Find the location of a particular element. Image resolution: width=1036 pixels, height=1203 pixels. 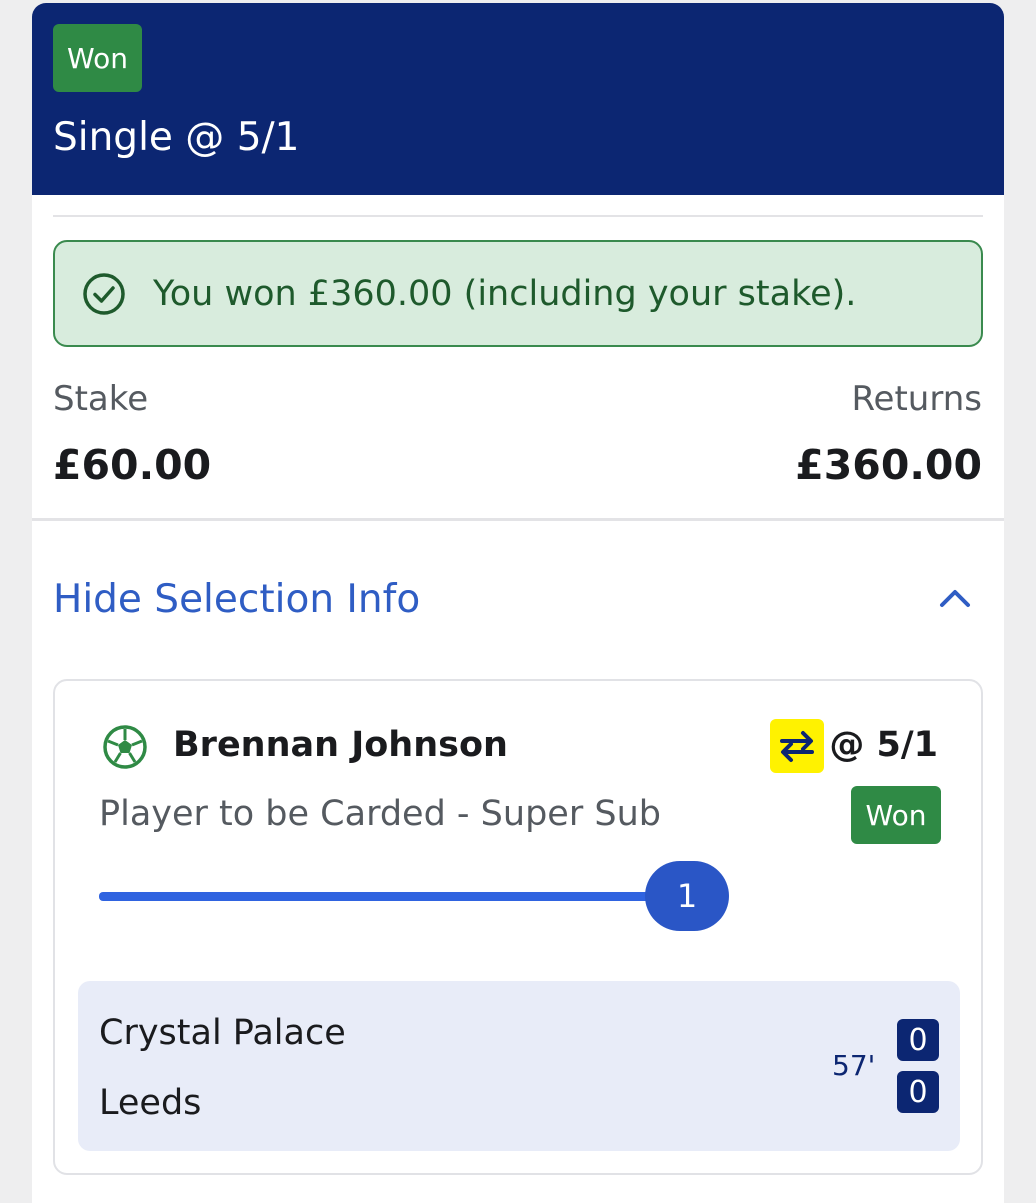

won-banner: You won £360.00 (including your stake). is located at coordinates (518, 293).